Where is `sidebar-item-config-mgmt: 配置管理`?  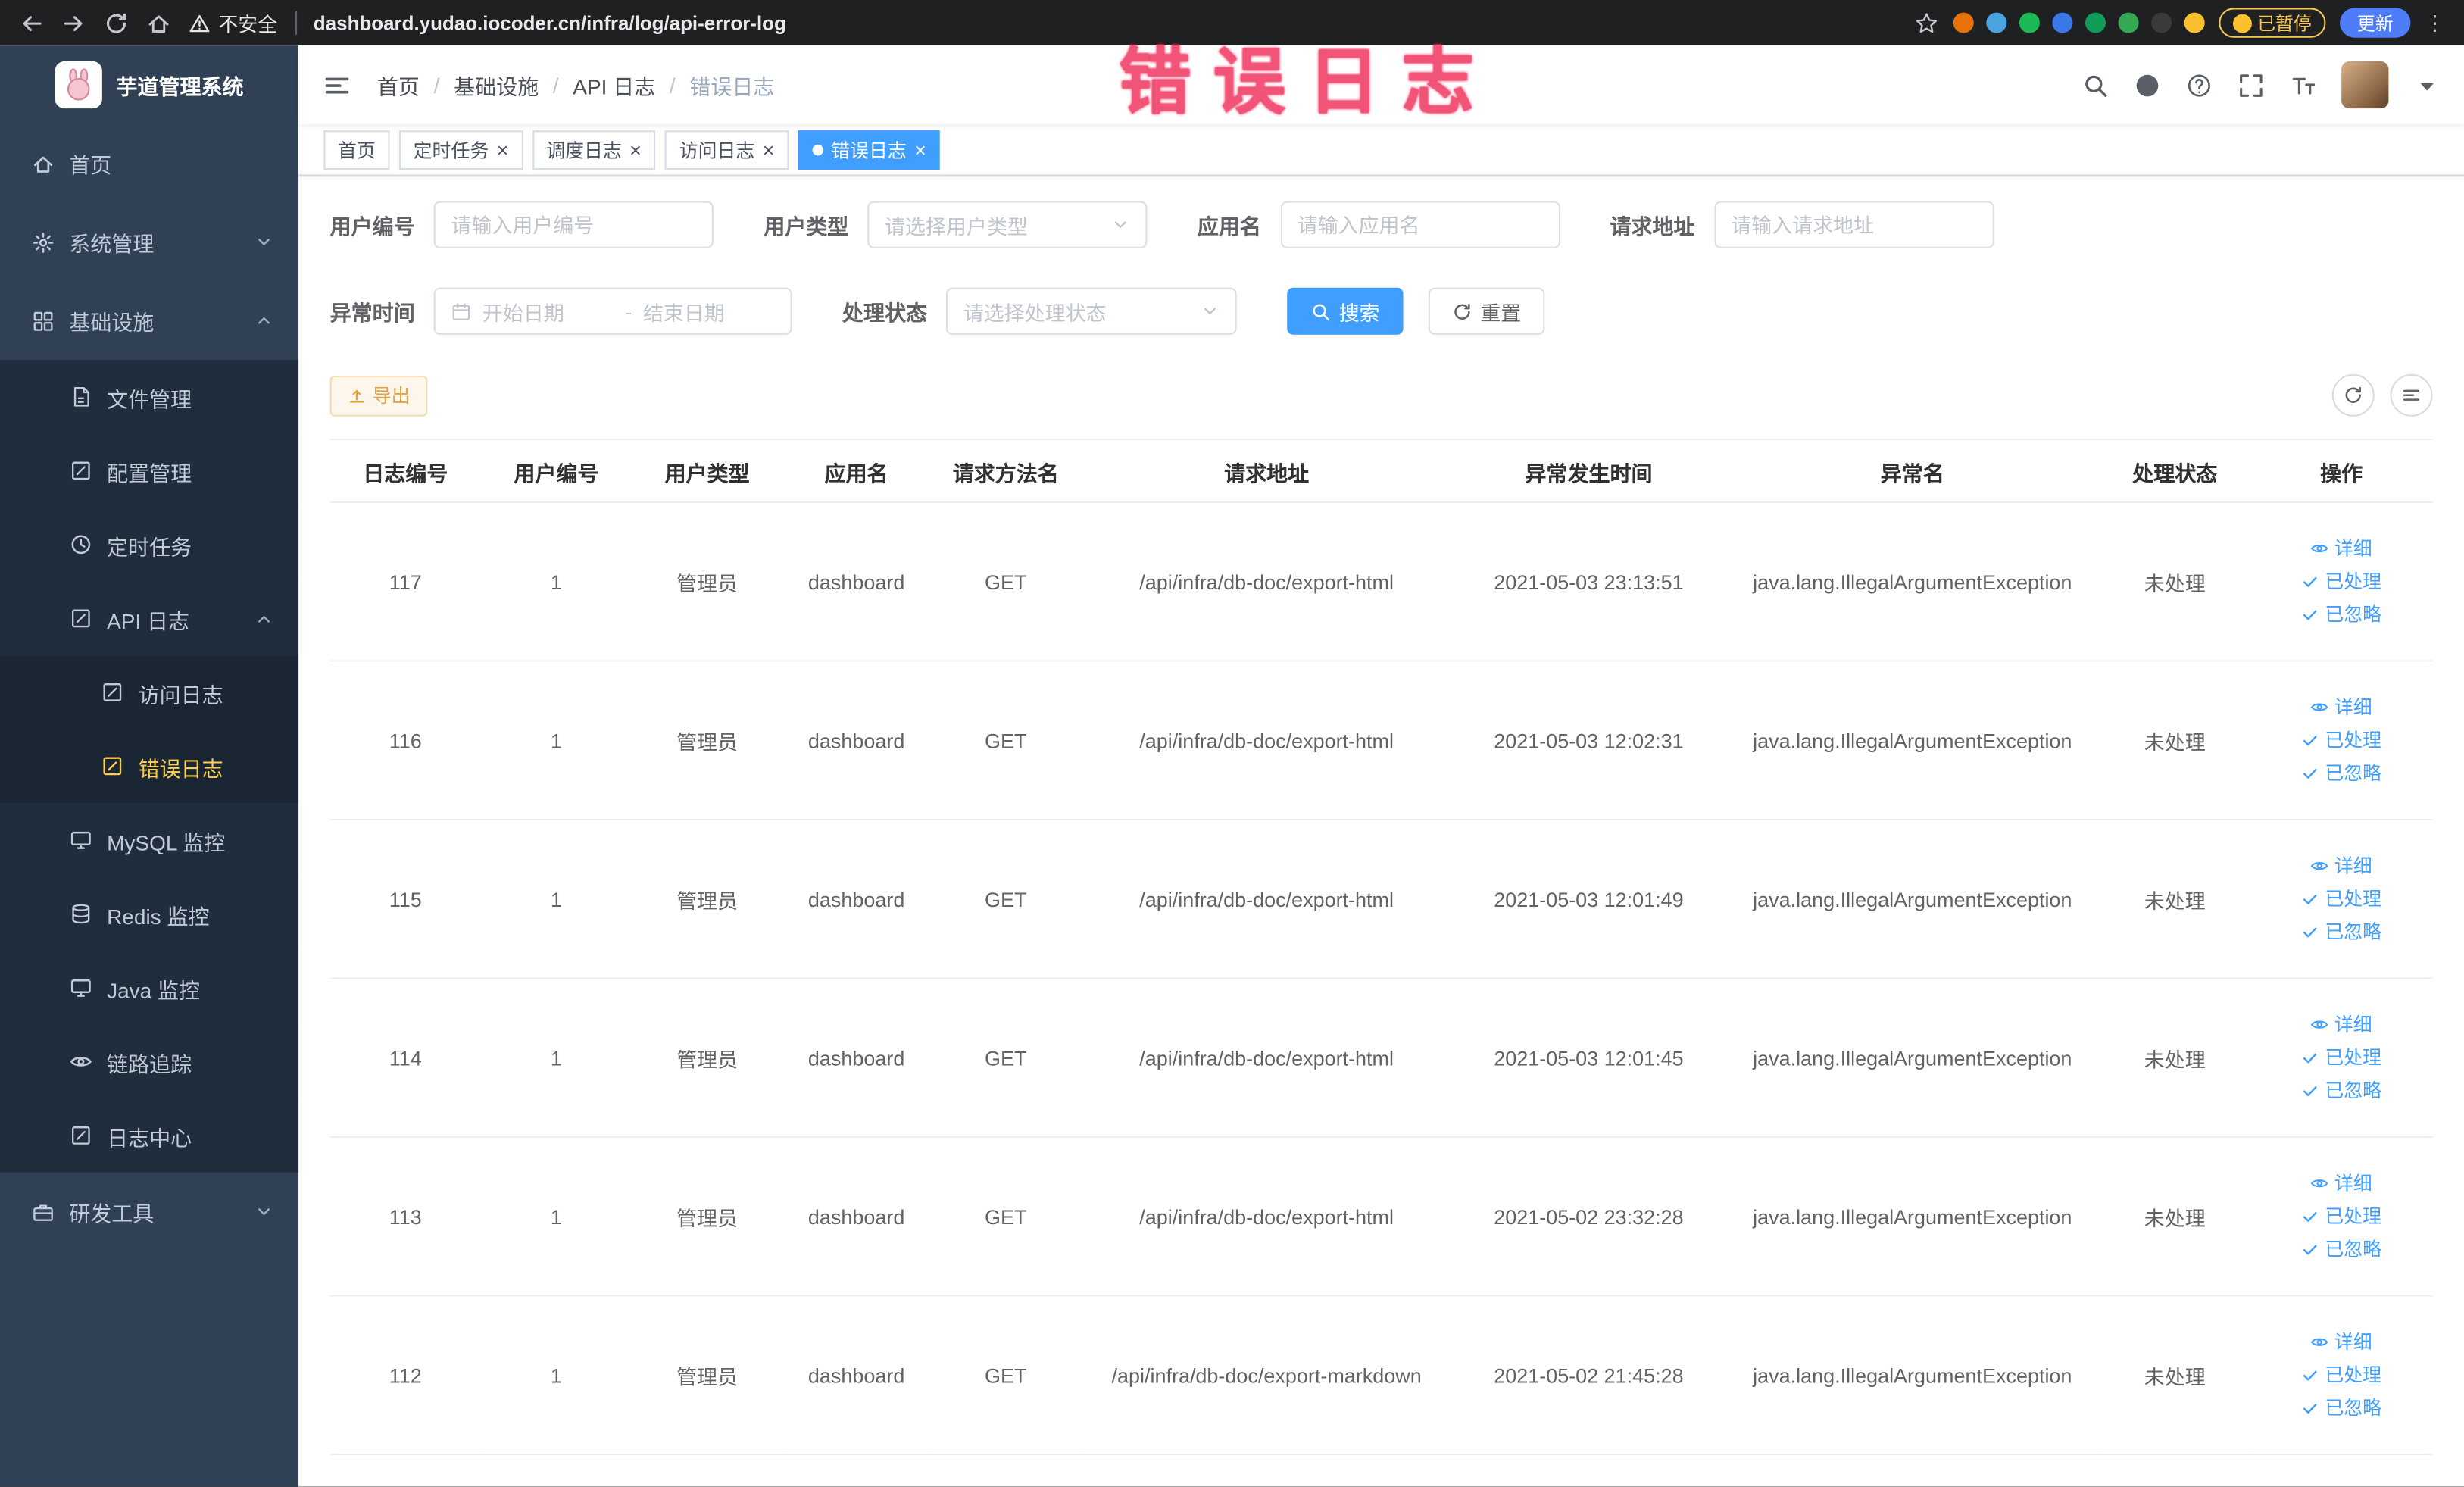 sidebar-item-config-mgmt: 配置管理 is located at coordinates (149, 470).